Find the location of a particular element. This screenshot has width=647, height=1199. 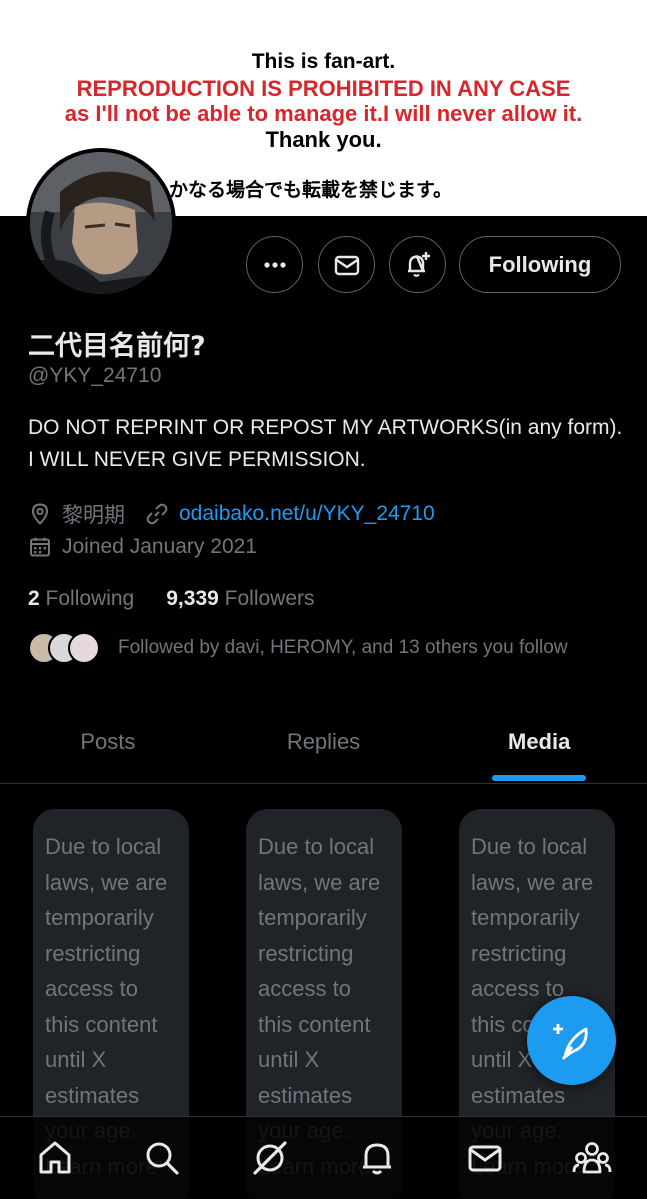

messages-icon is located at coordinates (485, 1158).